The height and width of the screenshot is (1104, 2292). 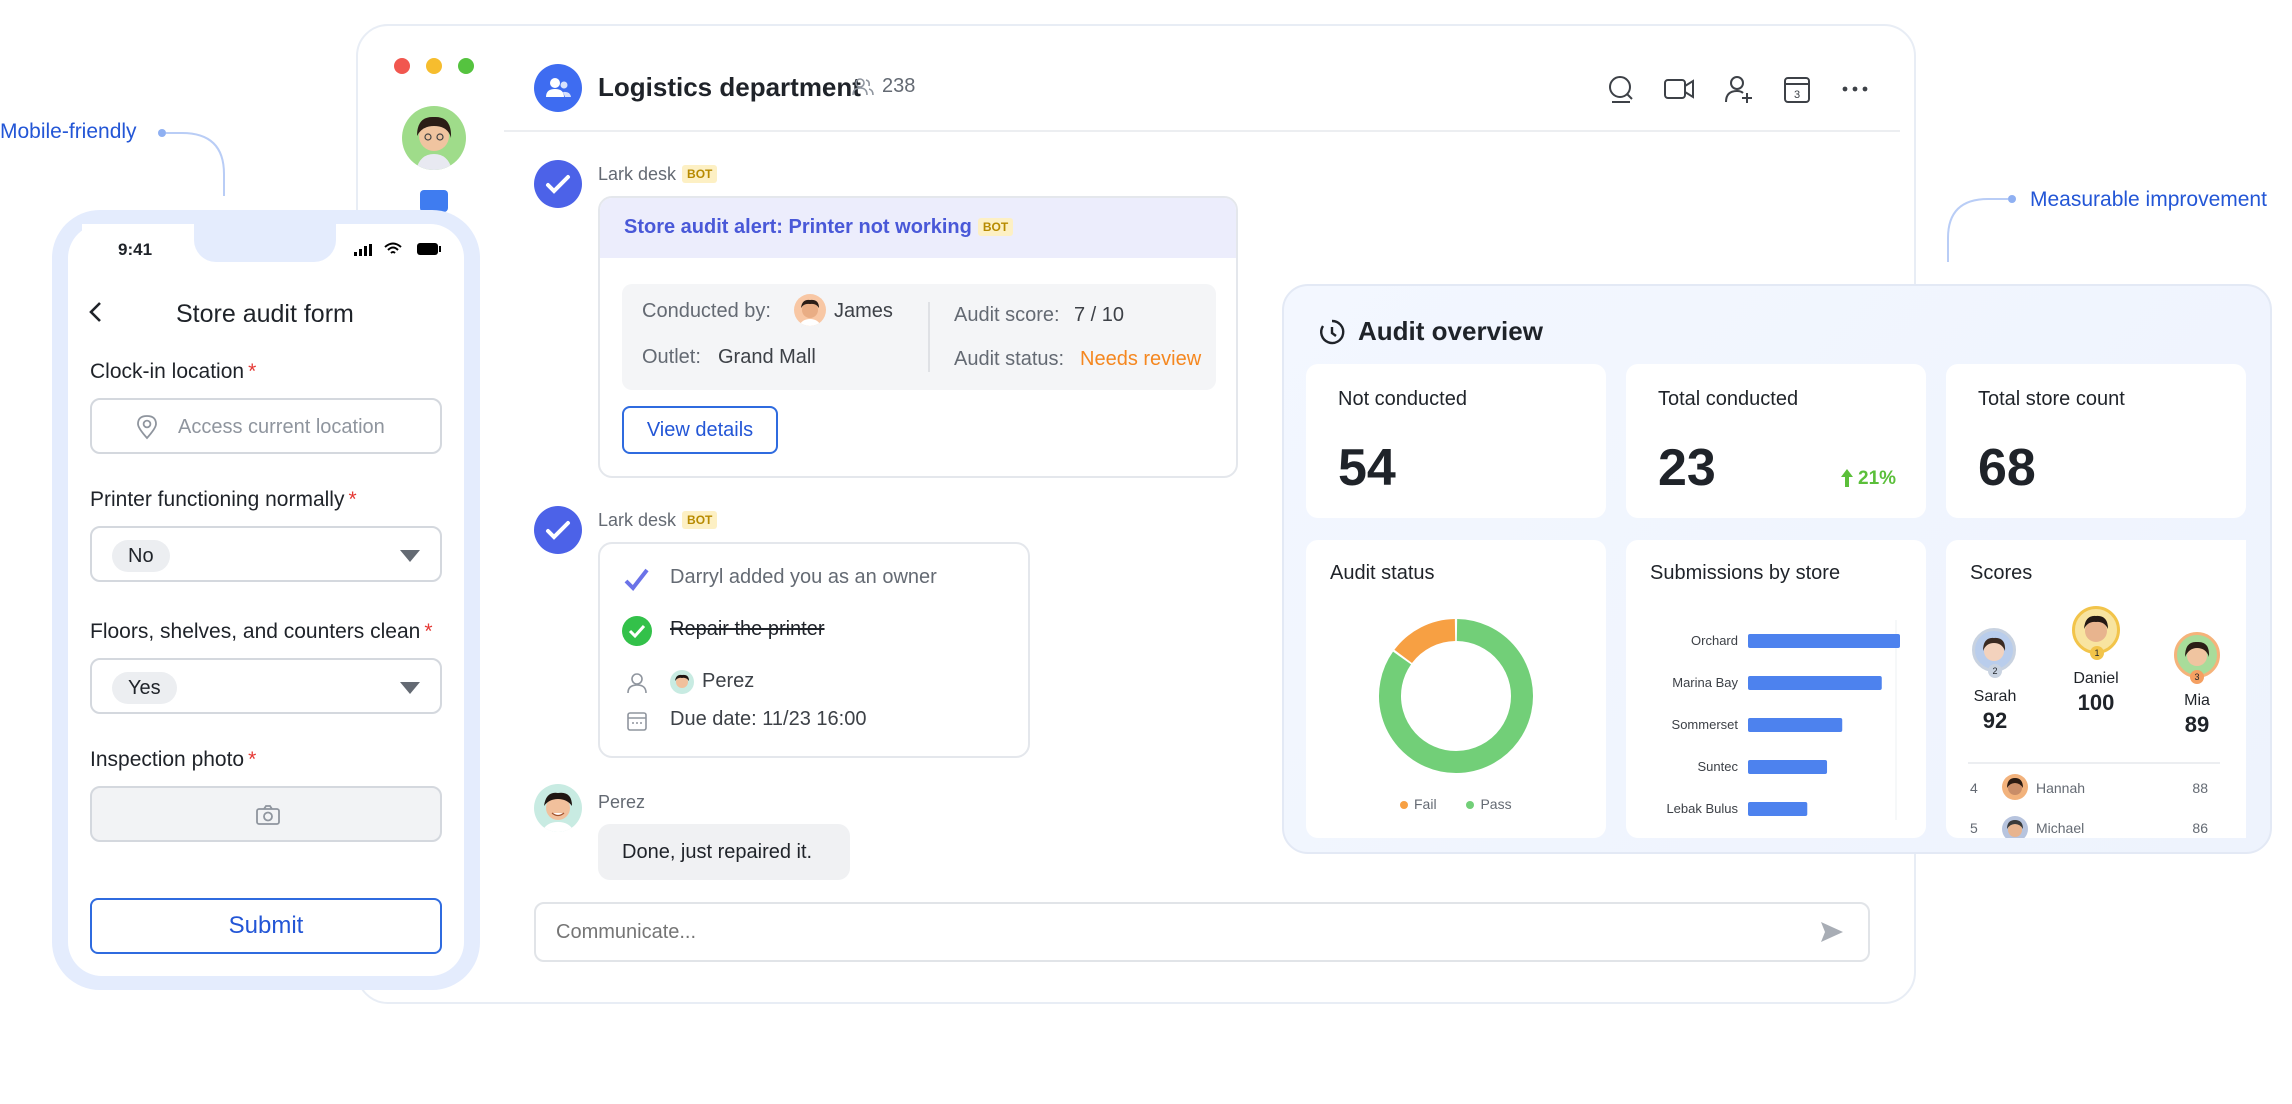 What do you see at coordinates (1009, 359) in the screenshot?
I see `audit-status-label: Audit status:` at bounding box center [1009, 359].